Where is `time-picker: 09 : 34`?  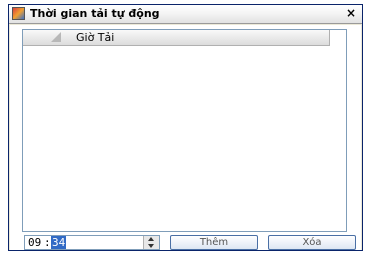 time-picker: 09 : 34 is located at coordinates (92, 242).